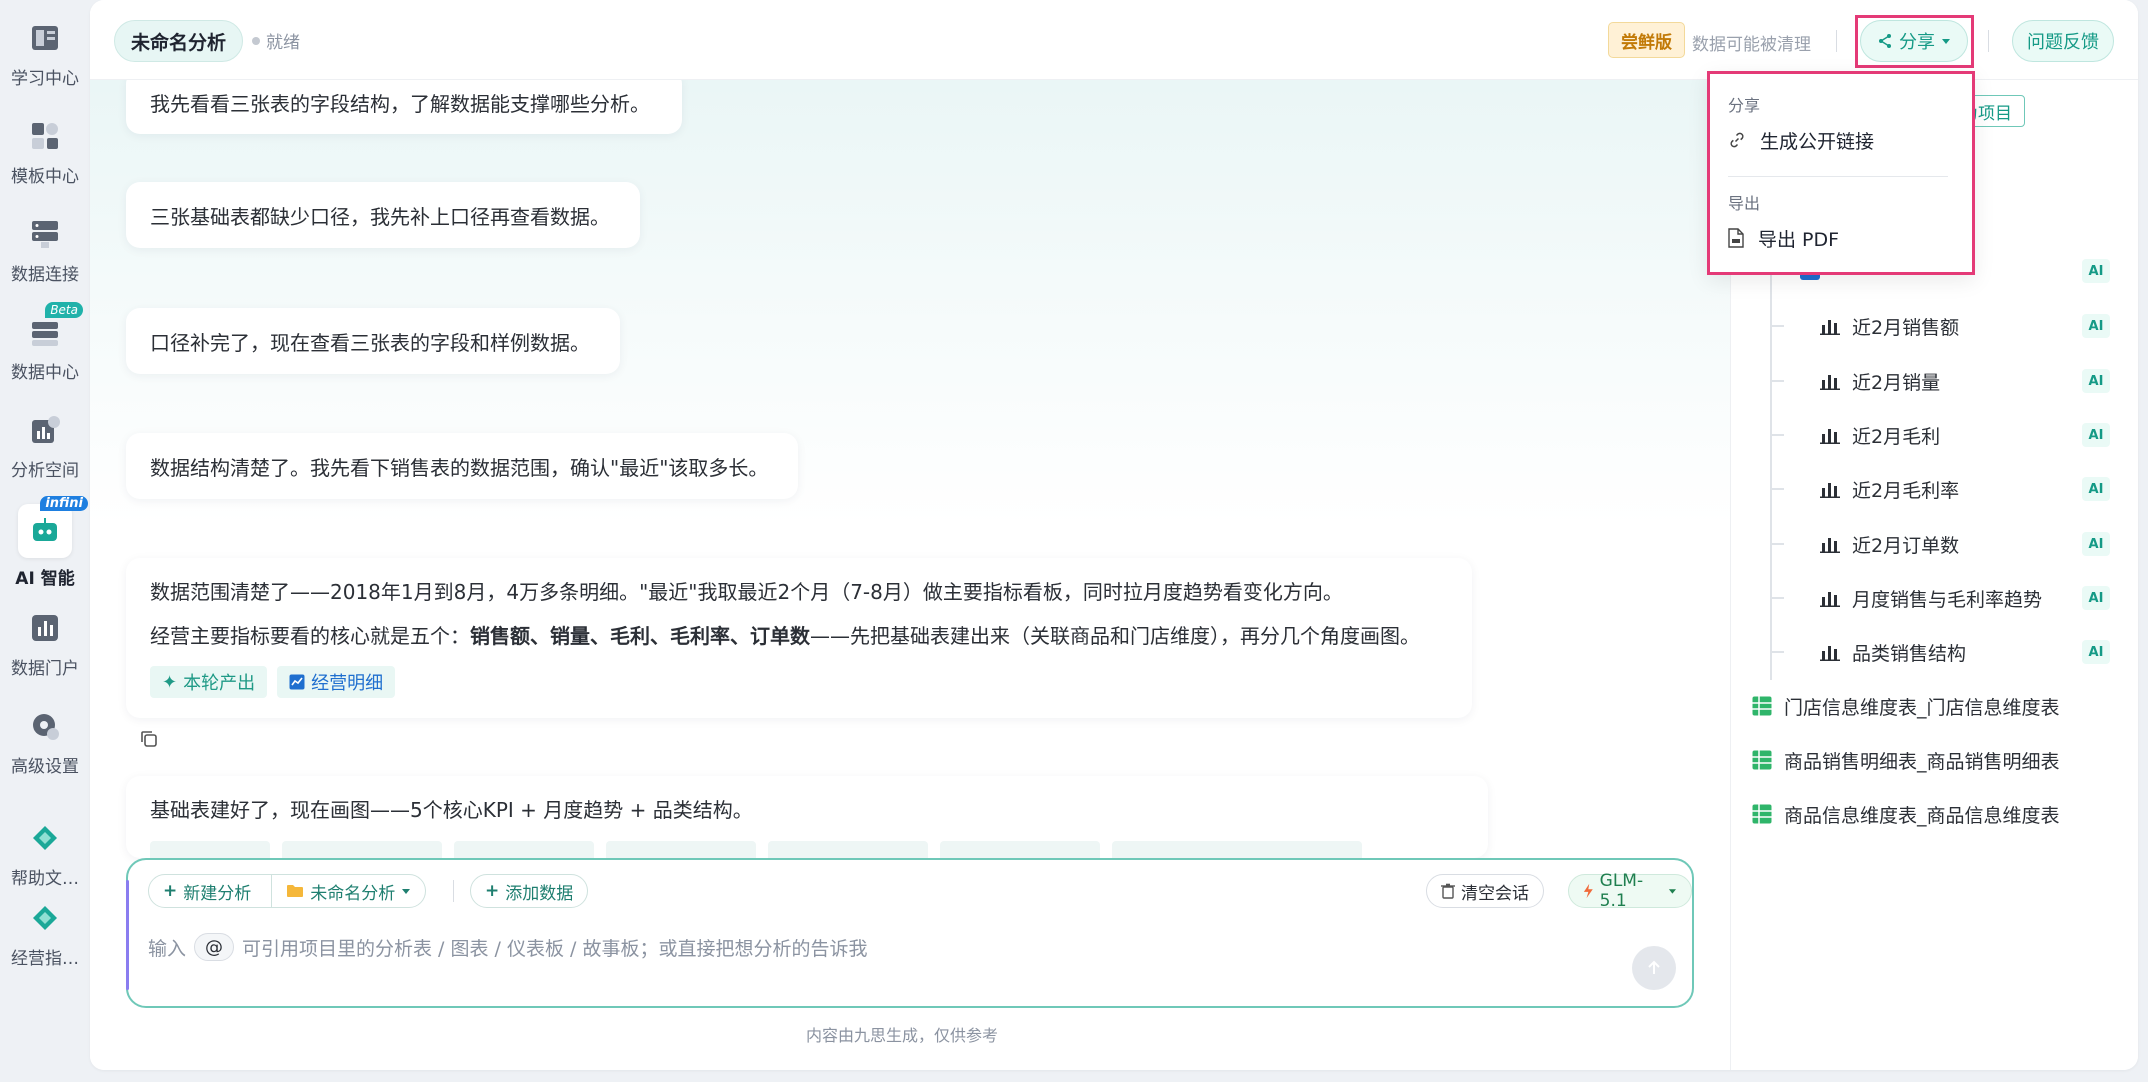  What do you see at coordinates (1744, 105) in the screenshot?
I see `menu-group-share: 分享` at bounding box center [1744, 105].